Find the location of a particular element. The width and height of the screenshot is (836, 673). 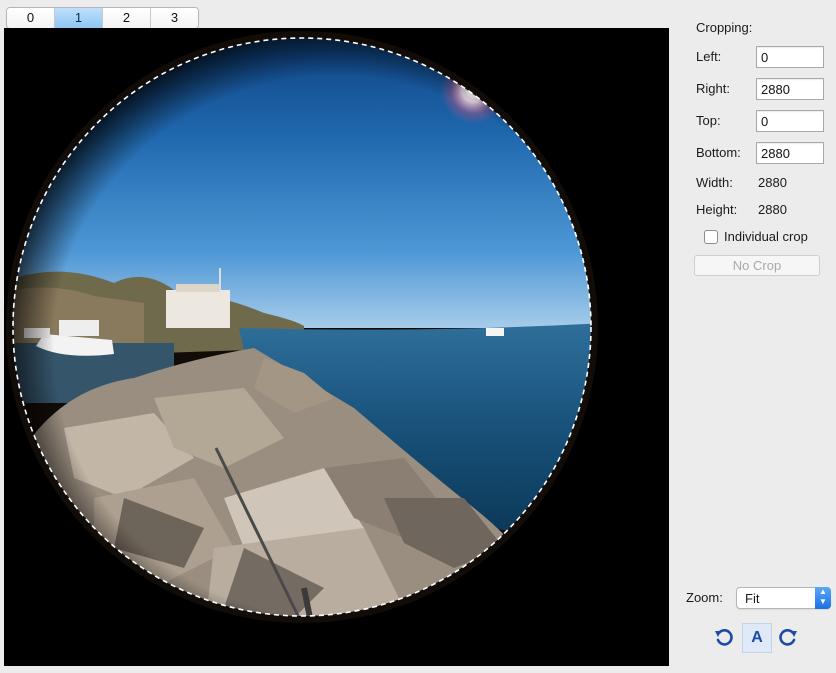

top-field is located at coordinates (790, 121).